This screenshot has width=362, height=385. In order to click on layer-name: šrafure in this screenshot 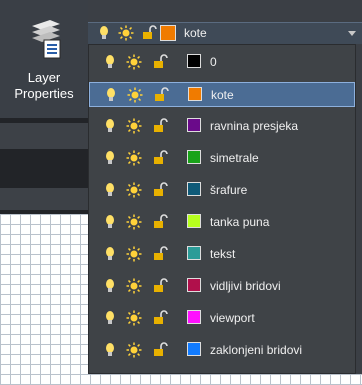, I will do `click(229, 190)`.